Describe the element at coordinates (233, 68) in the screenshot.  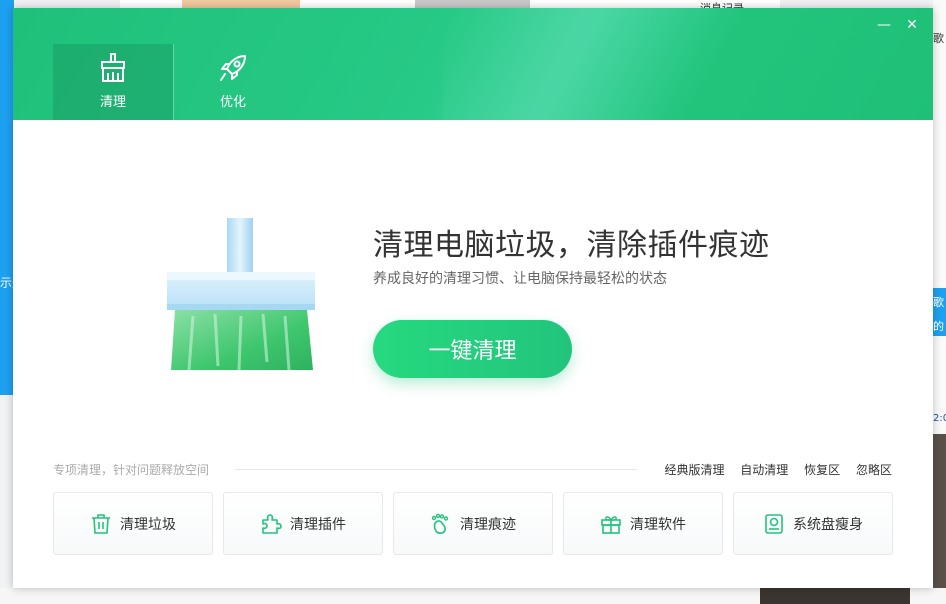
I see `rocket-icon` at that location.